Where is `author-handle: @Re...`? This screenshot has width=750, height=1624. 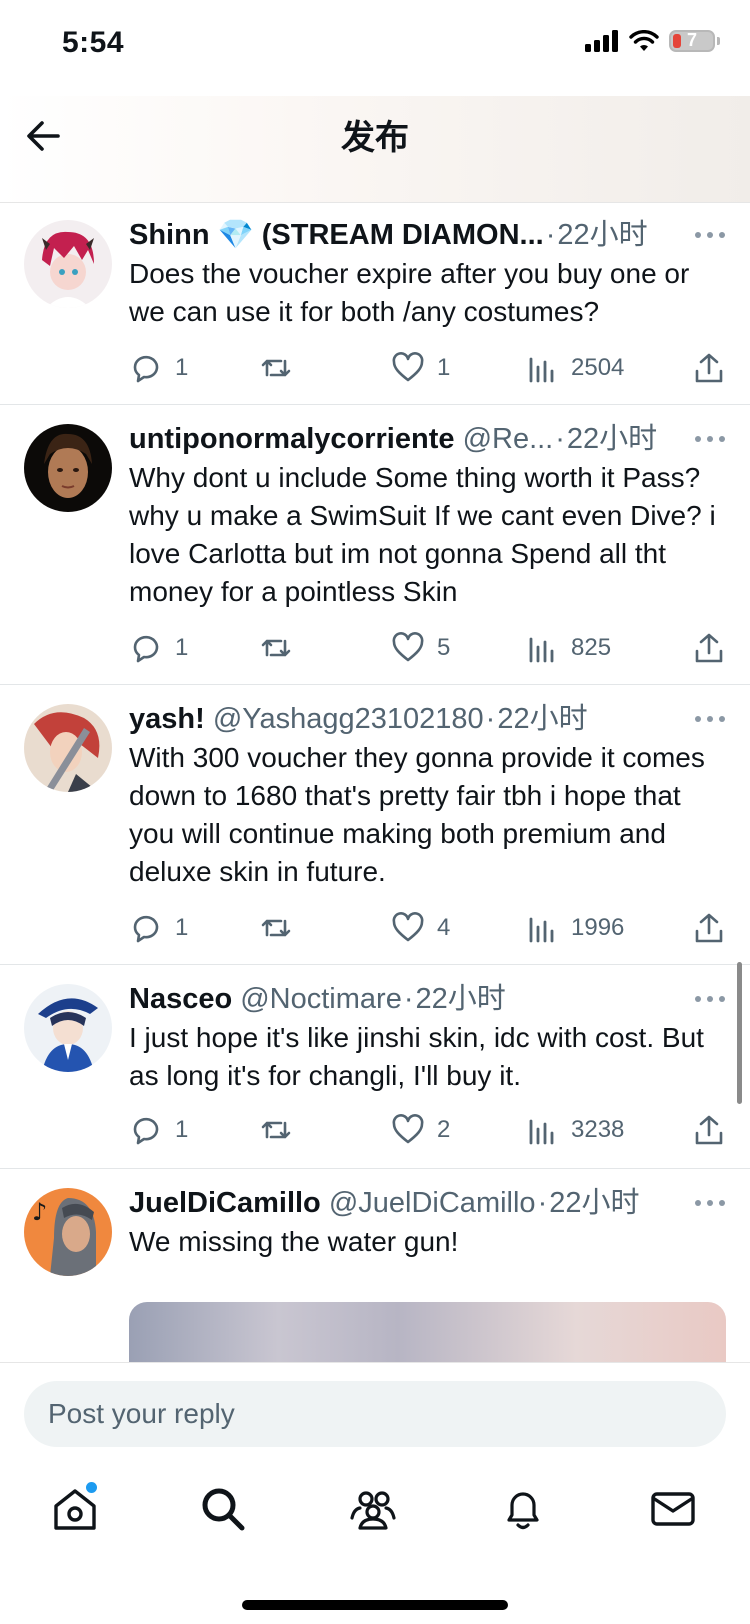 author-handle: @Re... is located at coordinates (508, 439).